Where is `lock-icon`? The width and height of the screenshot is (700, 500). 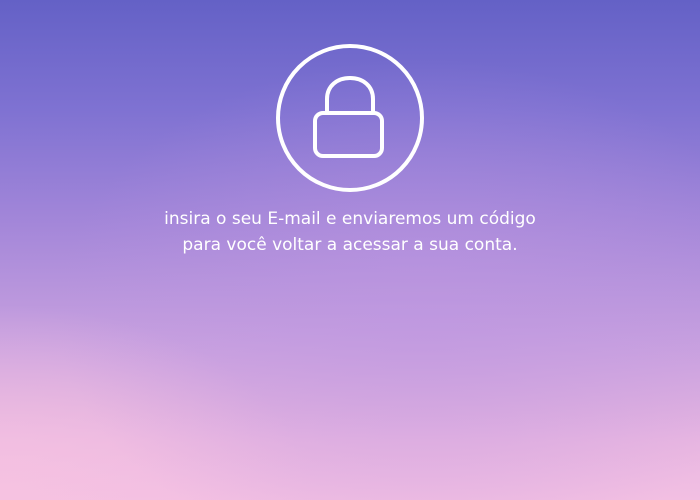 lock-icon is located at coordinates (350, 118).